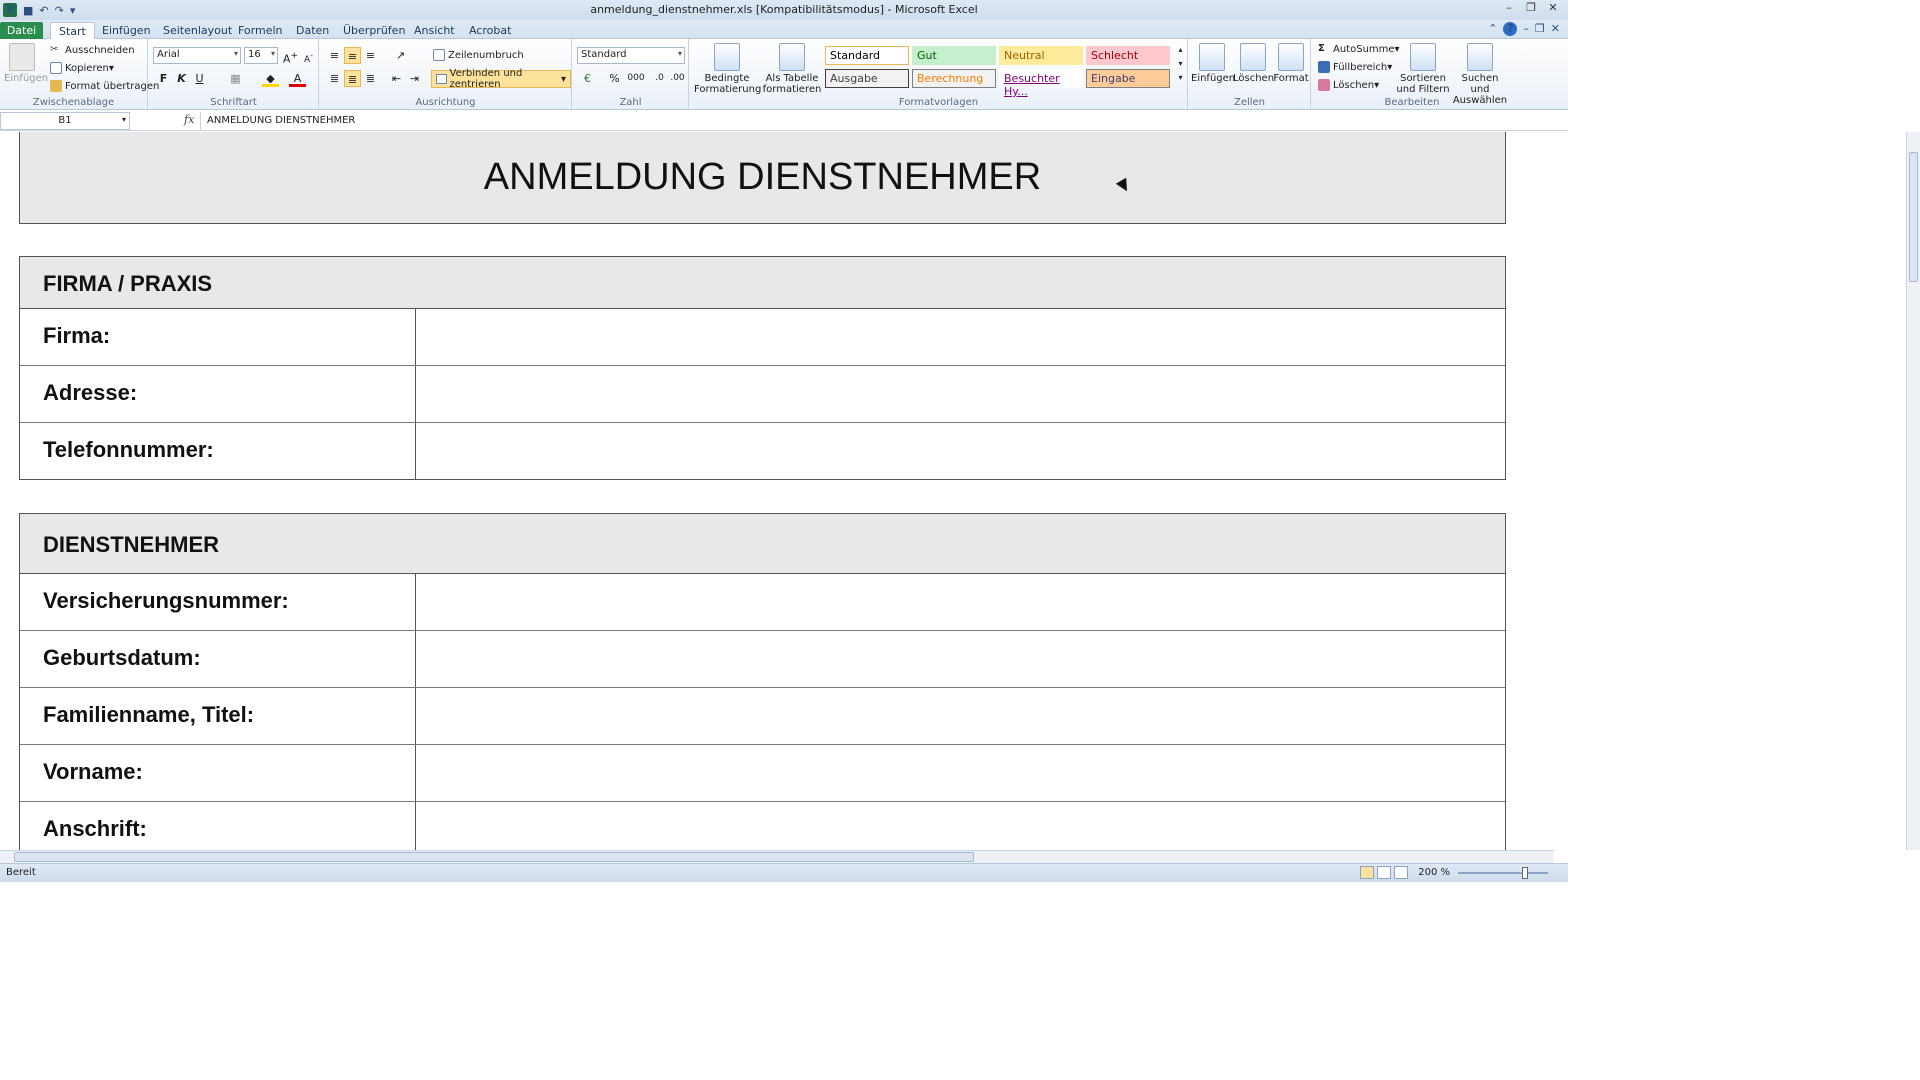  Describe the element at coordinates (954, 78) in the screenshot. I see `style-calculation: Berechnung` at that location.